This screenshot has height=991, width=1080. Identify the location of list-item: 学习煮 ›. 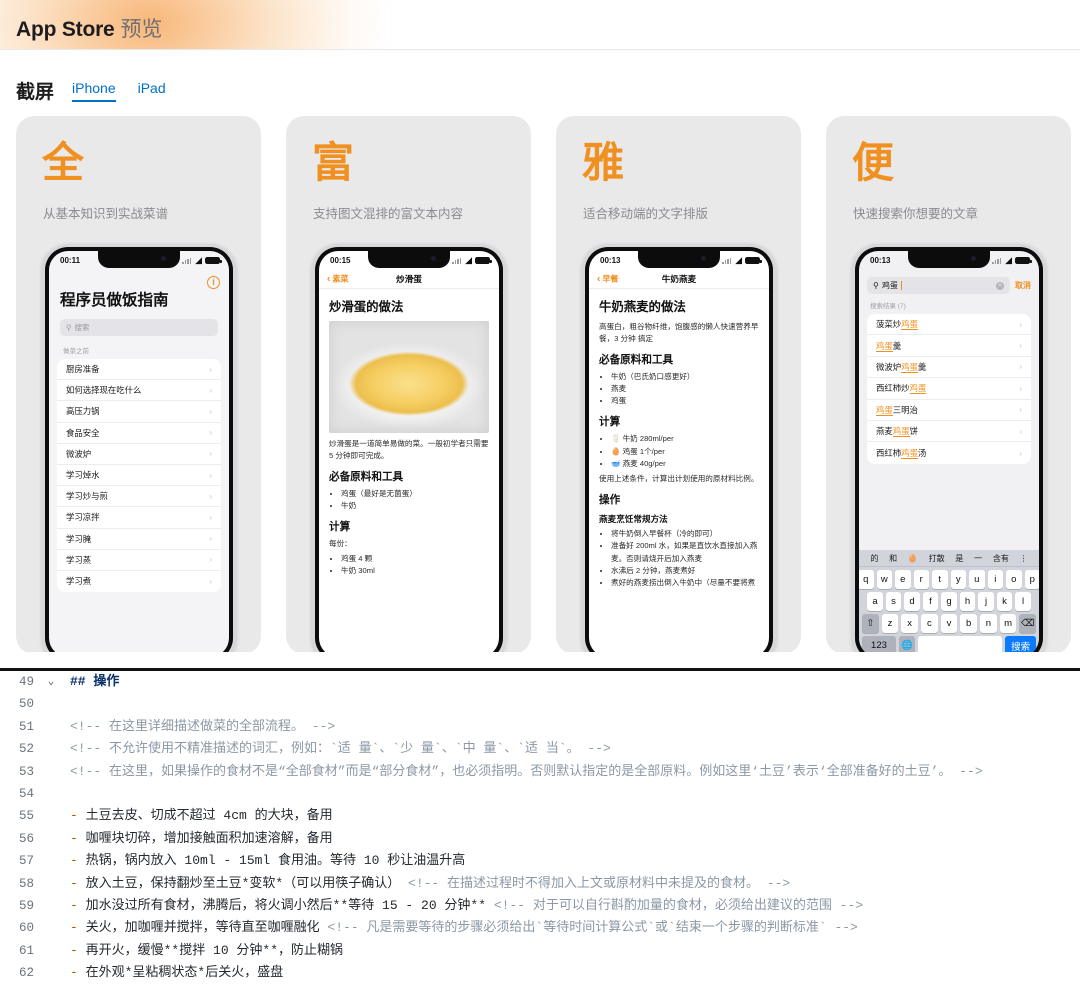
(139, 581).